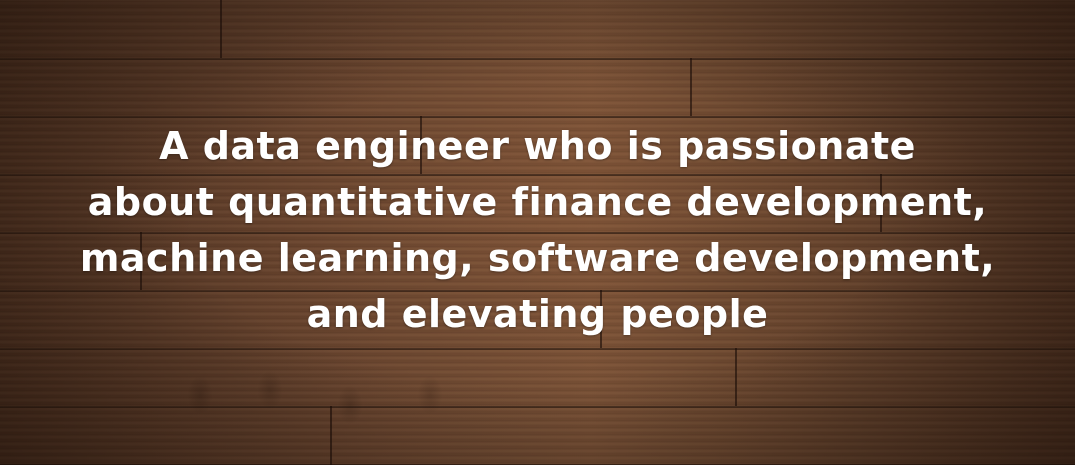 The width and height of the screenshot is (1075, 465). What do you see at coordinates (537, 146) in the screenshot?
I see `tagline-line: A data engineer who is passionate` at bounding box center [537, 146].